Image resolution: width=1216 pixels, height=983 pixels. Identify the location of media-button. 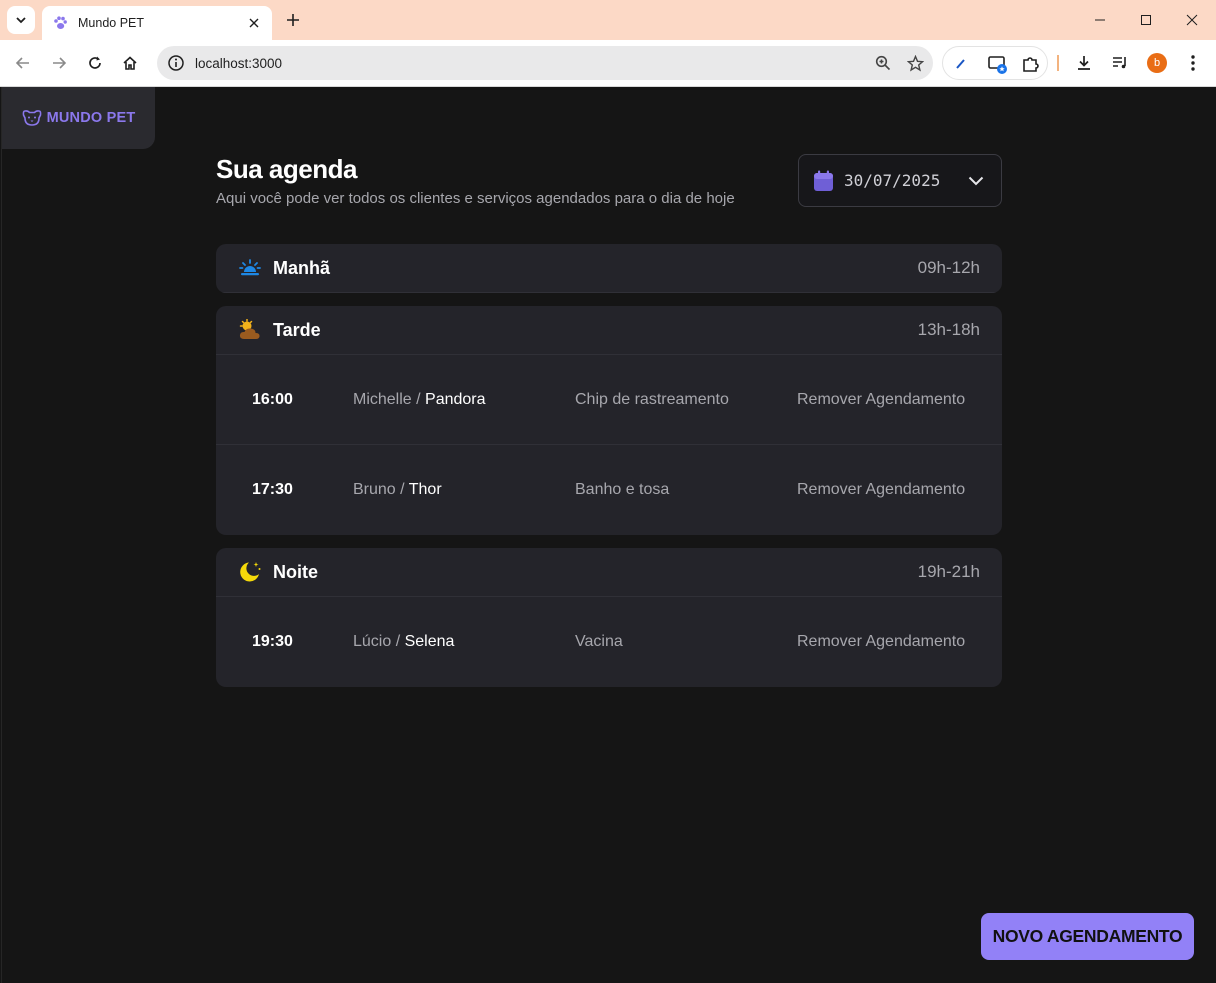
(1120, 63).